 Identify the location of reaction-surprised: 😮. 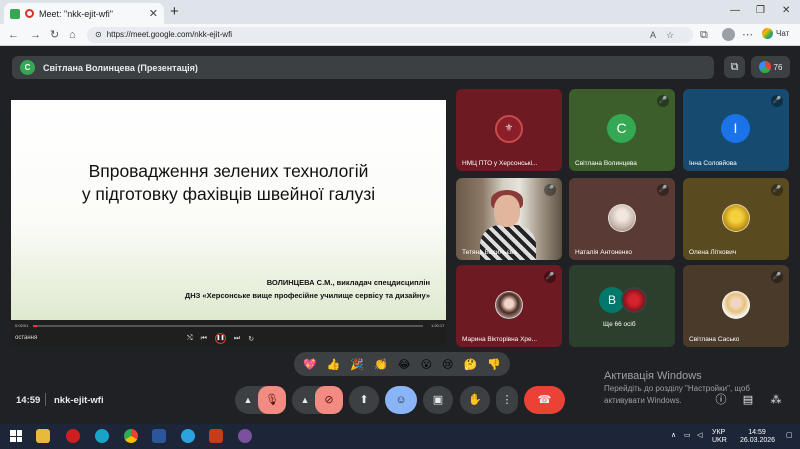
(426, 364).